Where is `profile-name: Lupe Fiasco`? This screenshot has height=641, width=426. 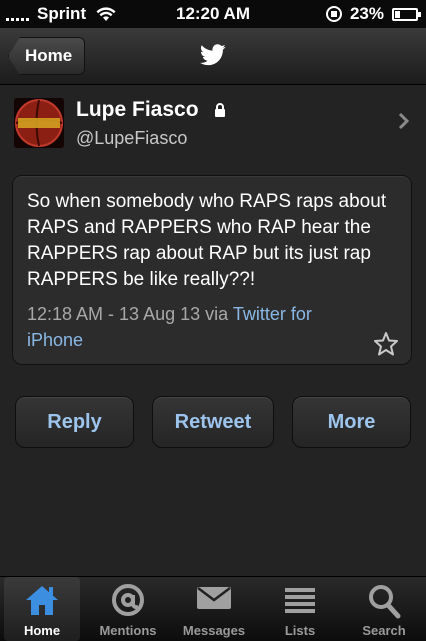 profile-name: Lupe Fiasco is located at coordinates (151, 110).